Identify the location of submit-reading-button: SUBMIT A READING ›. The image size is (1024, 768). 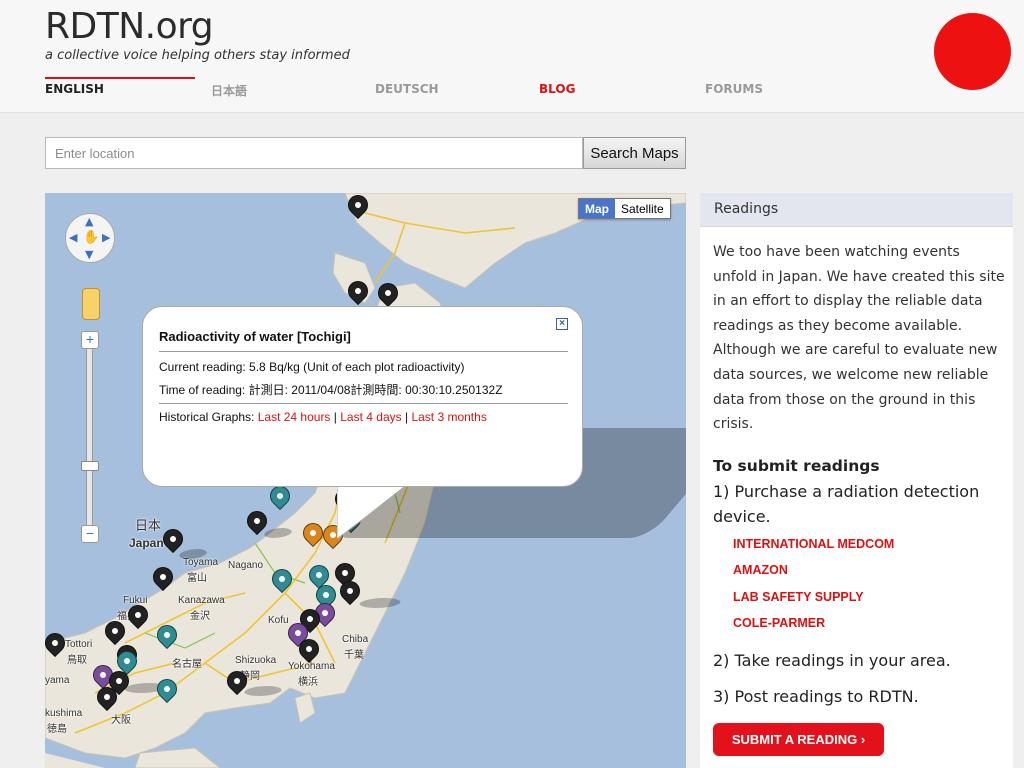
(798, 739).